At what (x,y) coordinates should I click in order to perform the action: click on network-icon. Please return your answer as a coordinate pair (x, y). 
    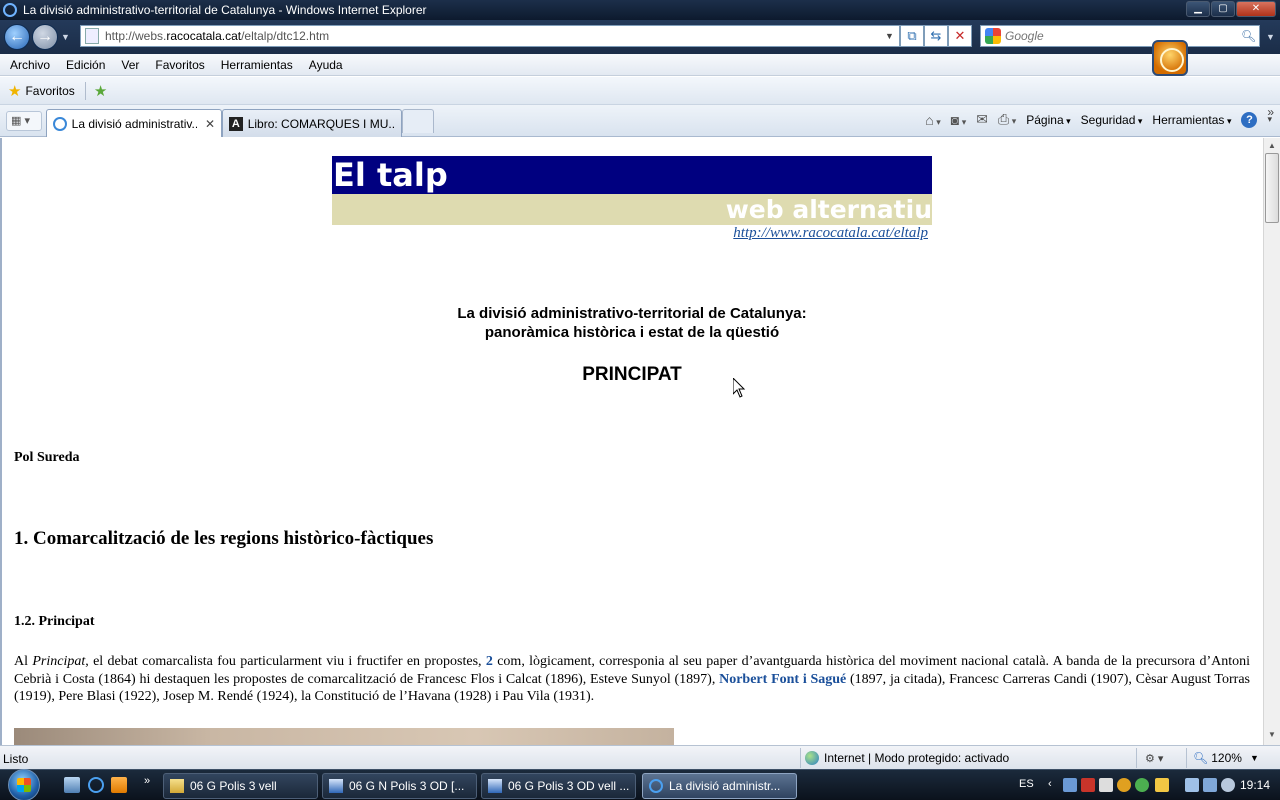
    Looking at the image, I should click on (1070, 785).